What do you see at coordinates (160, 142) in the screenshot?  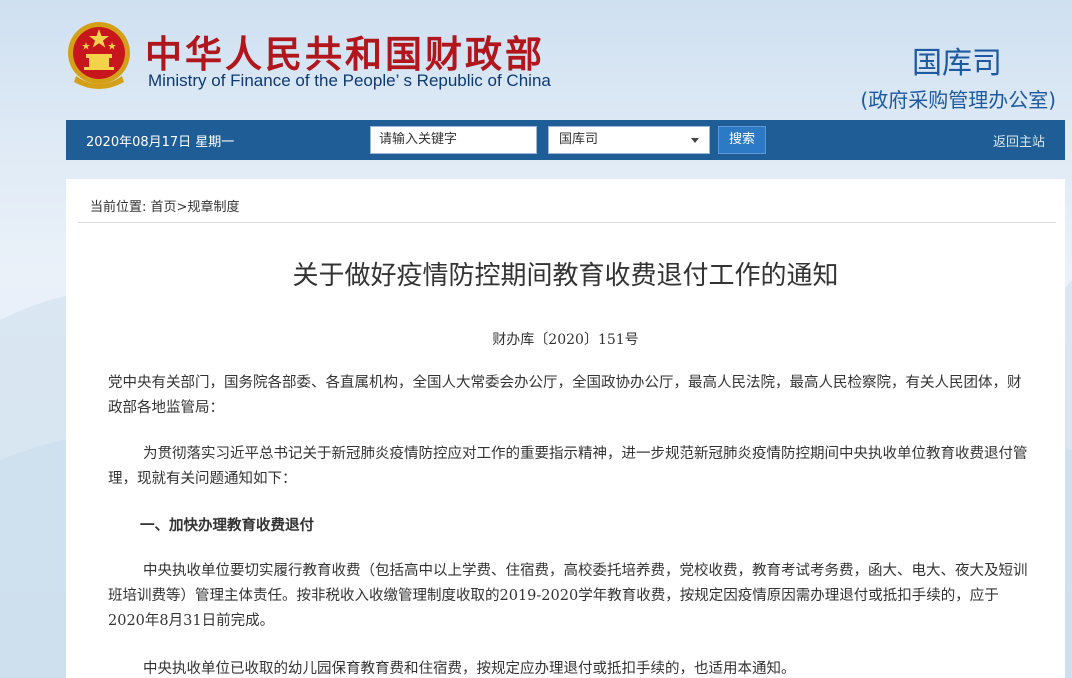 I see `current-date: 2020年08月17日 星期一` at bounding box center [160, 142].